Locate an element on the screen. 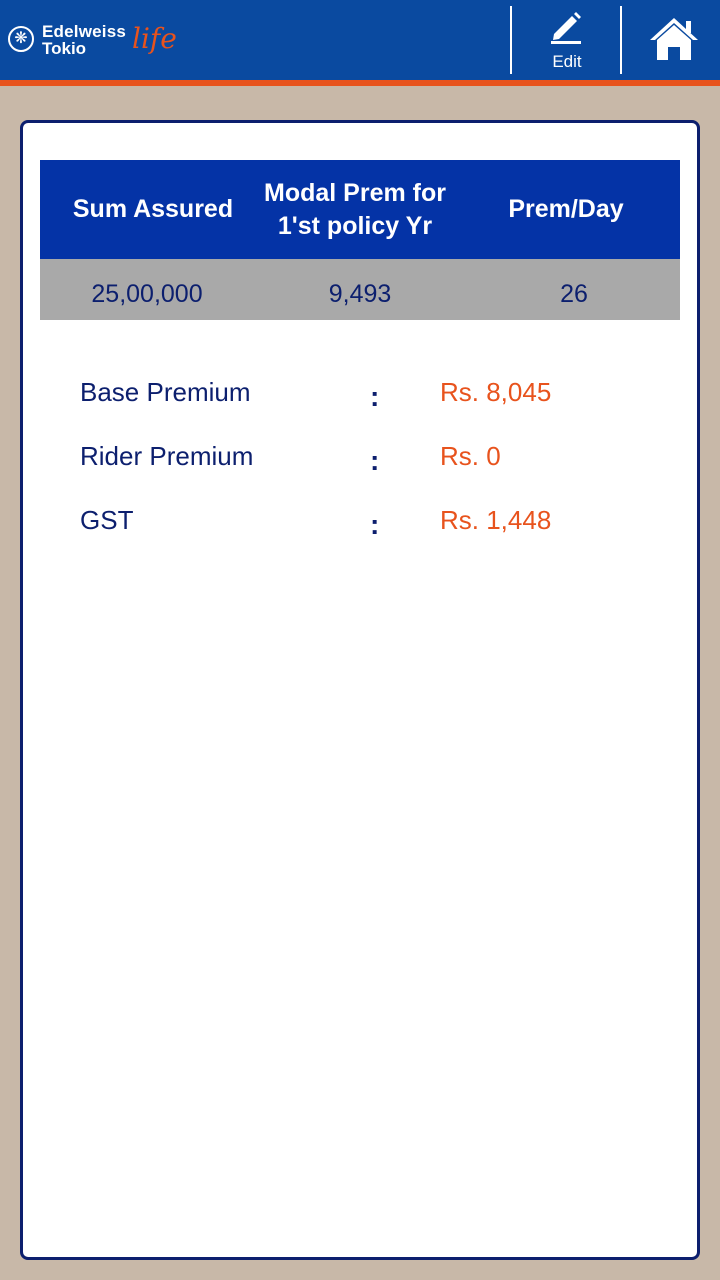 The image size is (720, 1280). logo-text-line2: Tokio is located at coordinates (64, 48).